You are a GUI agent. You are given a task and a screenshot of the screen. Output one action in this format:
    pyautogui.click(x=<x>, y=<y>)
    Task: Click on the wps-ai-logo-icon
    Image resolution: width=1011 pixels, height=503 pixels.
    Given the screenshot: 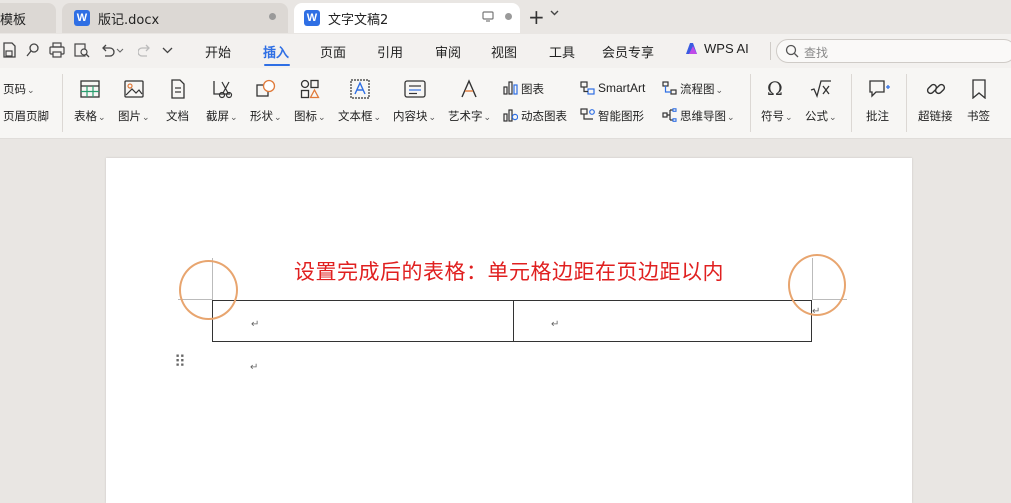 What is the action you would take?
    pyautogui.click(x=691, y=48)
    